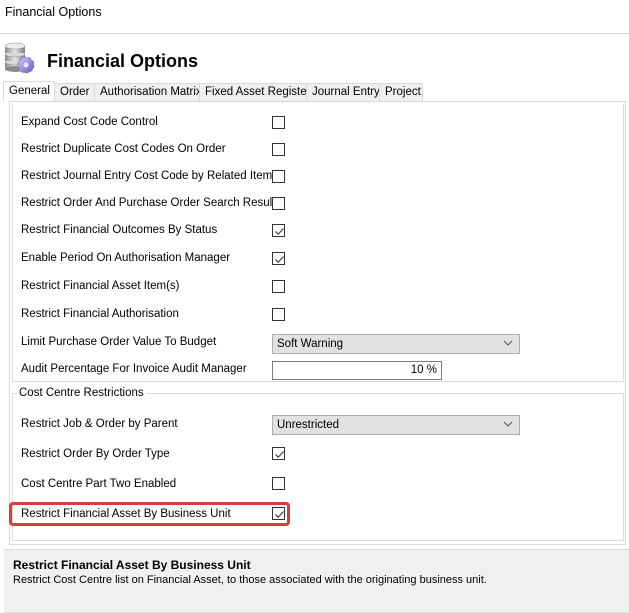  I want to click on restrict-order-by-type-checkbox, so click(278, 453).